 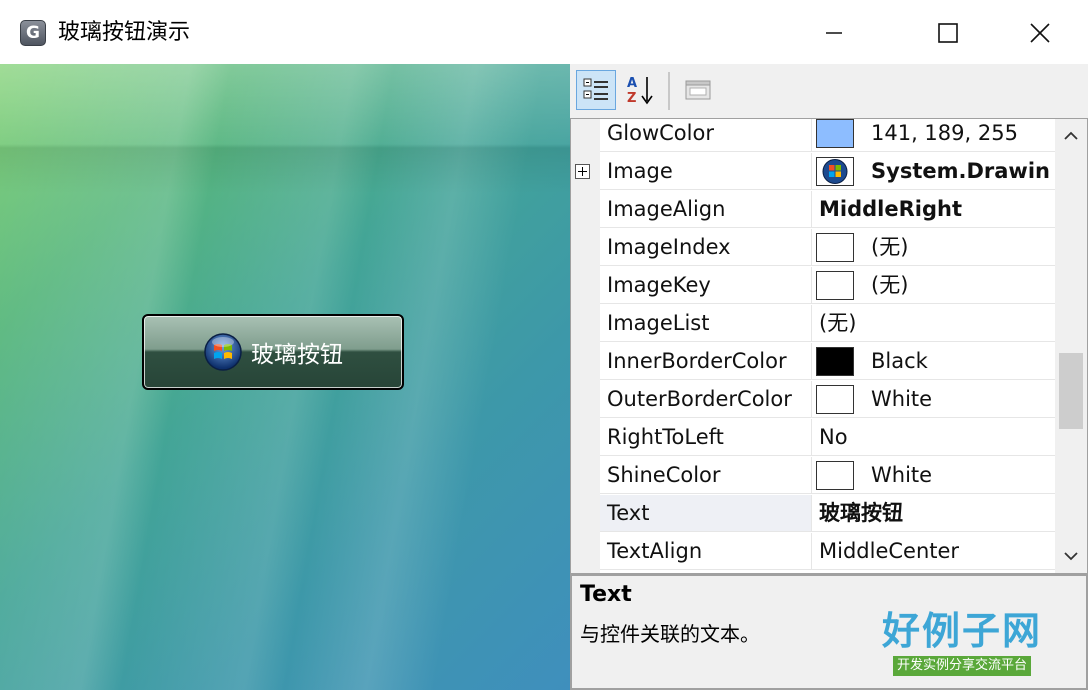 I want to click on property-row: ImageIndex (无), so click(x=813, y=248).